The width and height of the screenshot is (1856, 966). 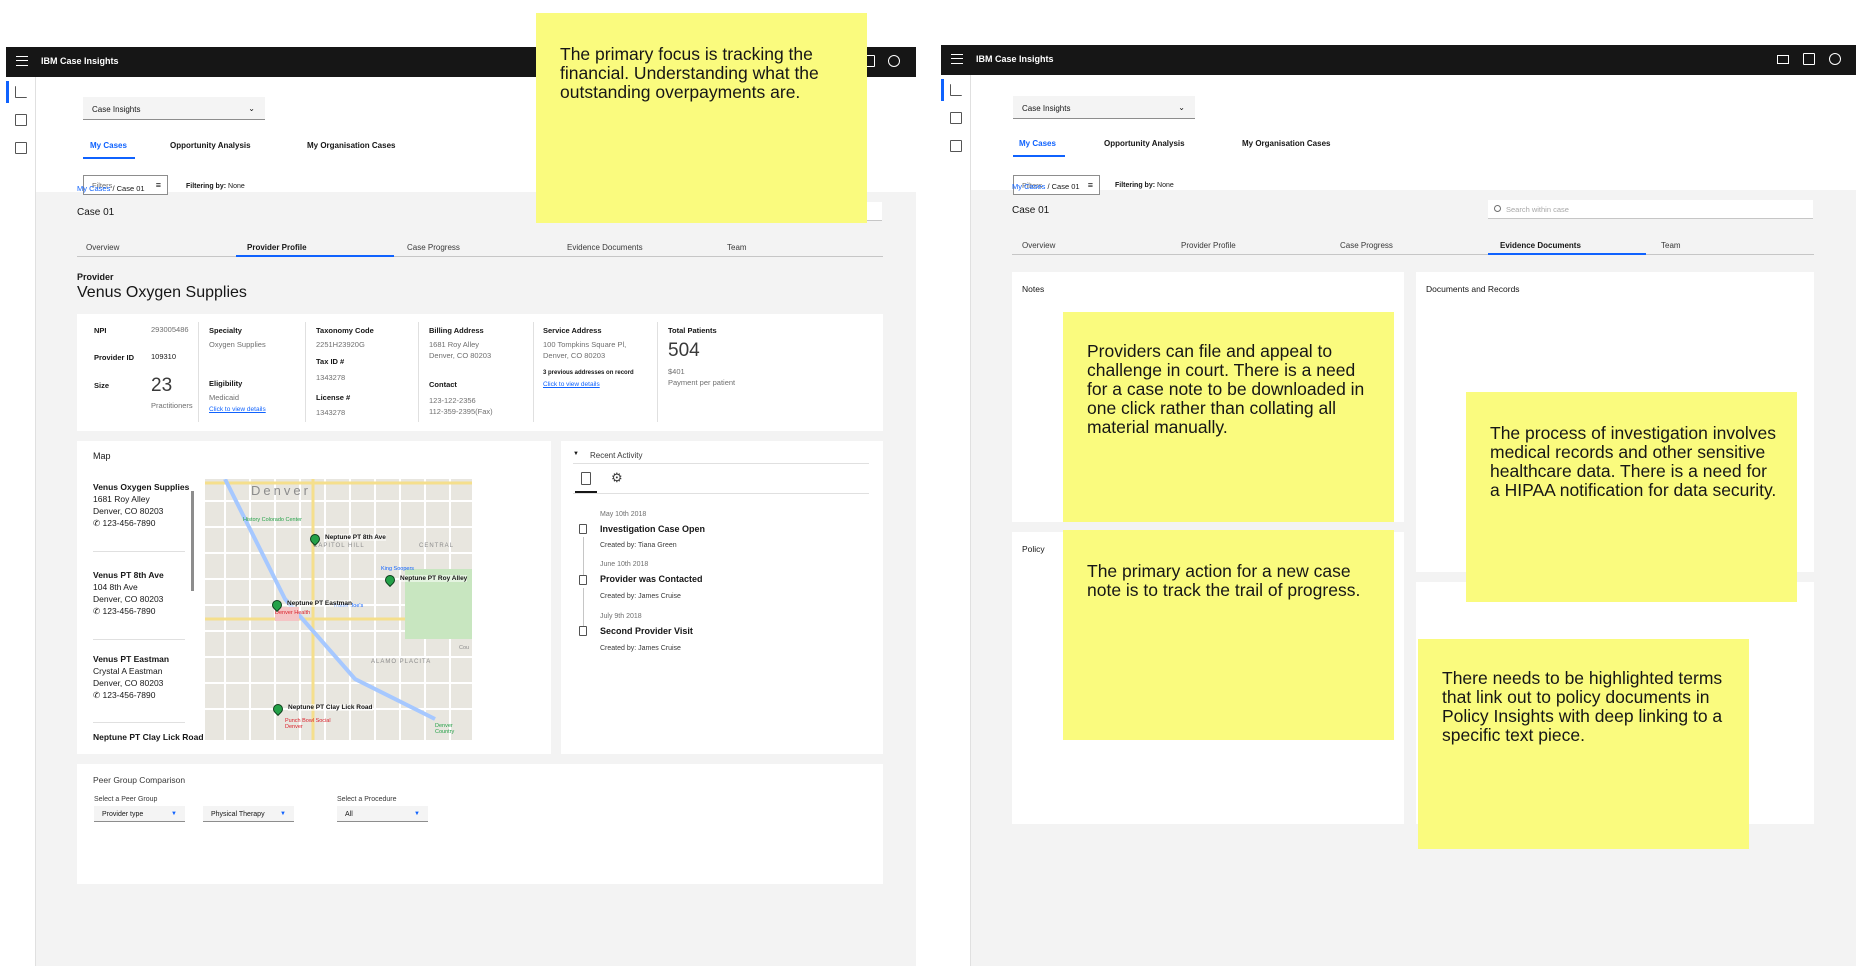 What do you see at coordinates (638, 545) in the screenshot?
I see `activity-author: Created by: Tiana Green` at bounding box center [638, 545].